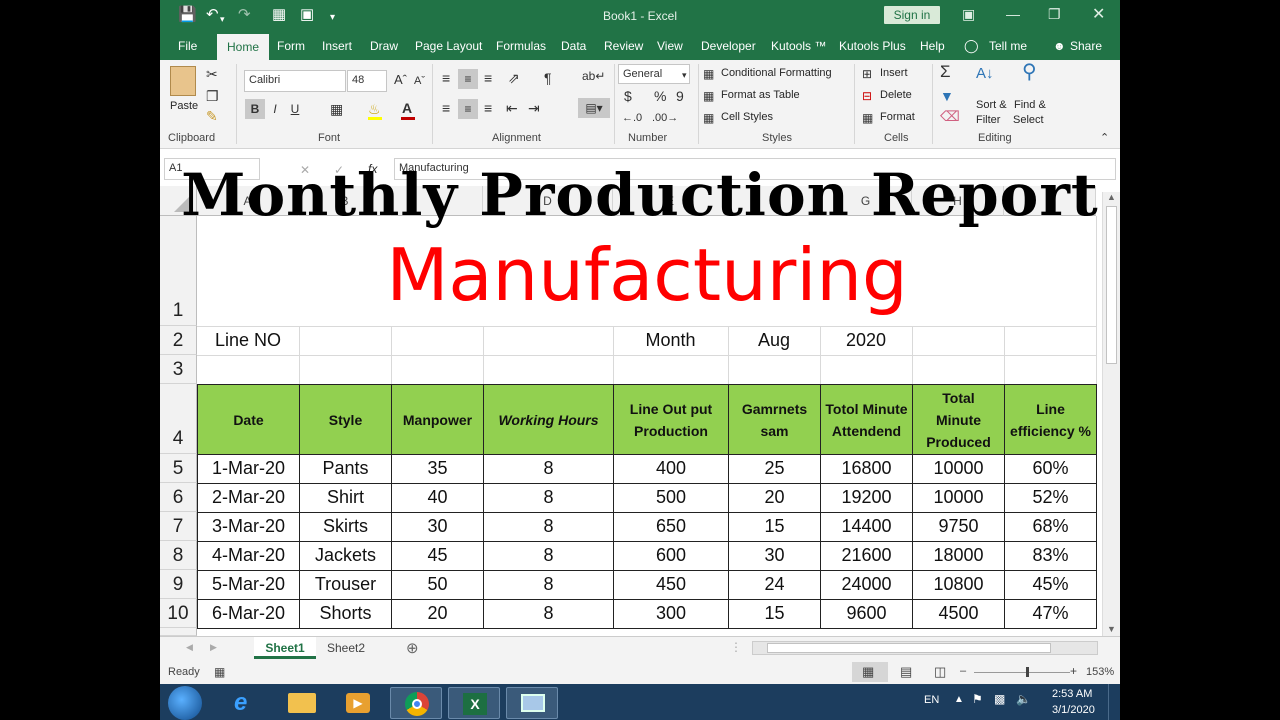 The image size is (1280, 720). Describe the element at coordinates (358, 703) in the screenshot. I see `media-player-icon: ▶` at that location.